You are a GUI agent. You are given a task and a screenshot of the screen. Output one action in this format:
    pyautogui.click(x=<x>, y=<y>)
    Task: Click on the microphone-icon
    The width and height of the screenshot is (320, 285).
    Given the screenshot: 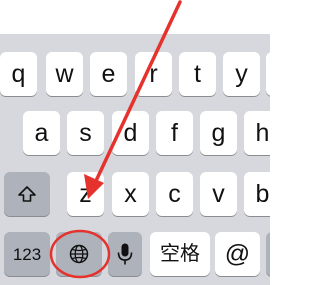 What is the action you would take?
    pyautogui.click(x=125, y=254)
    